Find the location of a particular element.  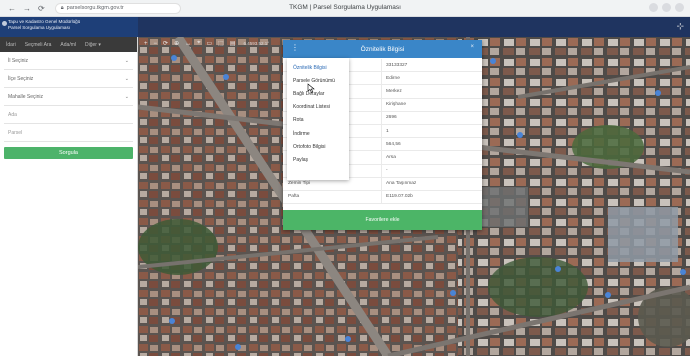

close-window-icon is located at coordinates (679, 7).